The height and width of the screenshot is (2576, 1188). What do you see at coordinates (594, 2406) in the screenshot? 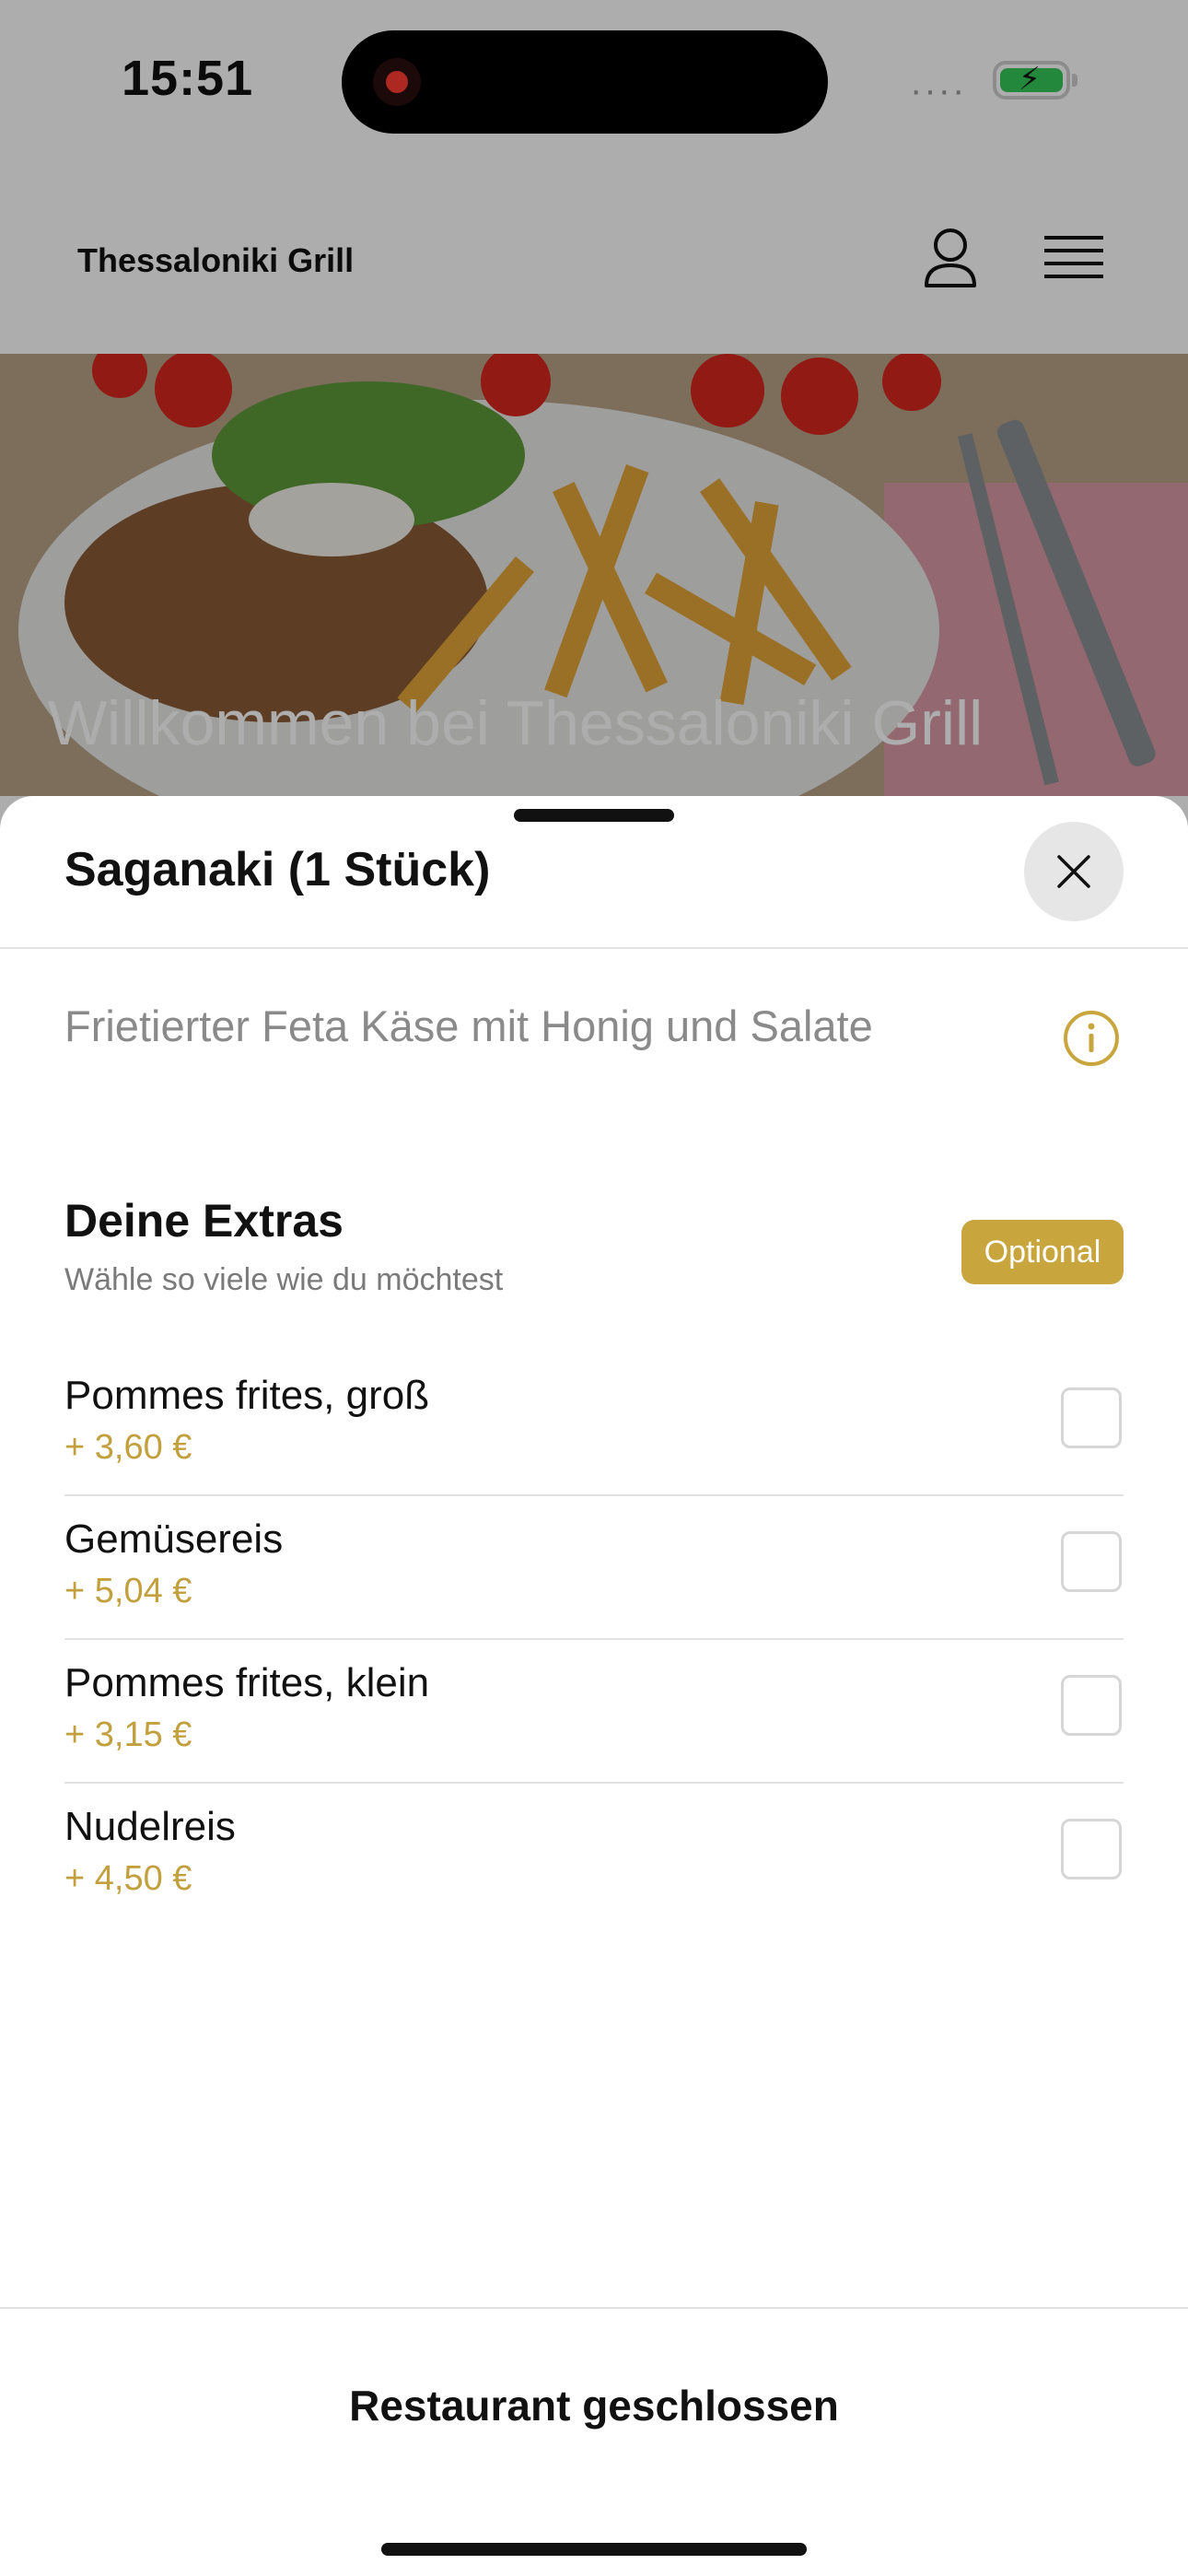
I see `restaurant-closed-status: Restaurant geschlossen` at bounding box center [594, 2406].